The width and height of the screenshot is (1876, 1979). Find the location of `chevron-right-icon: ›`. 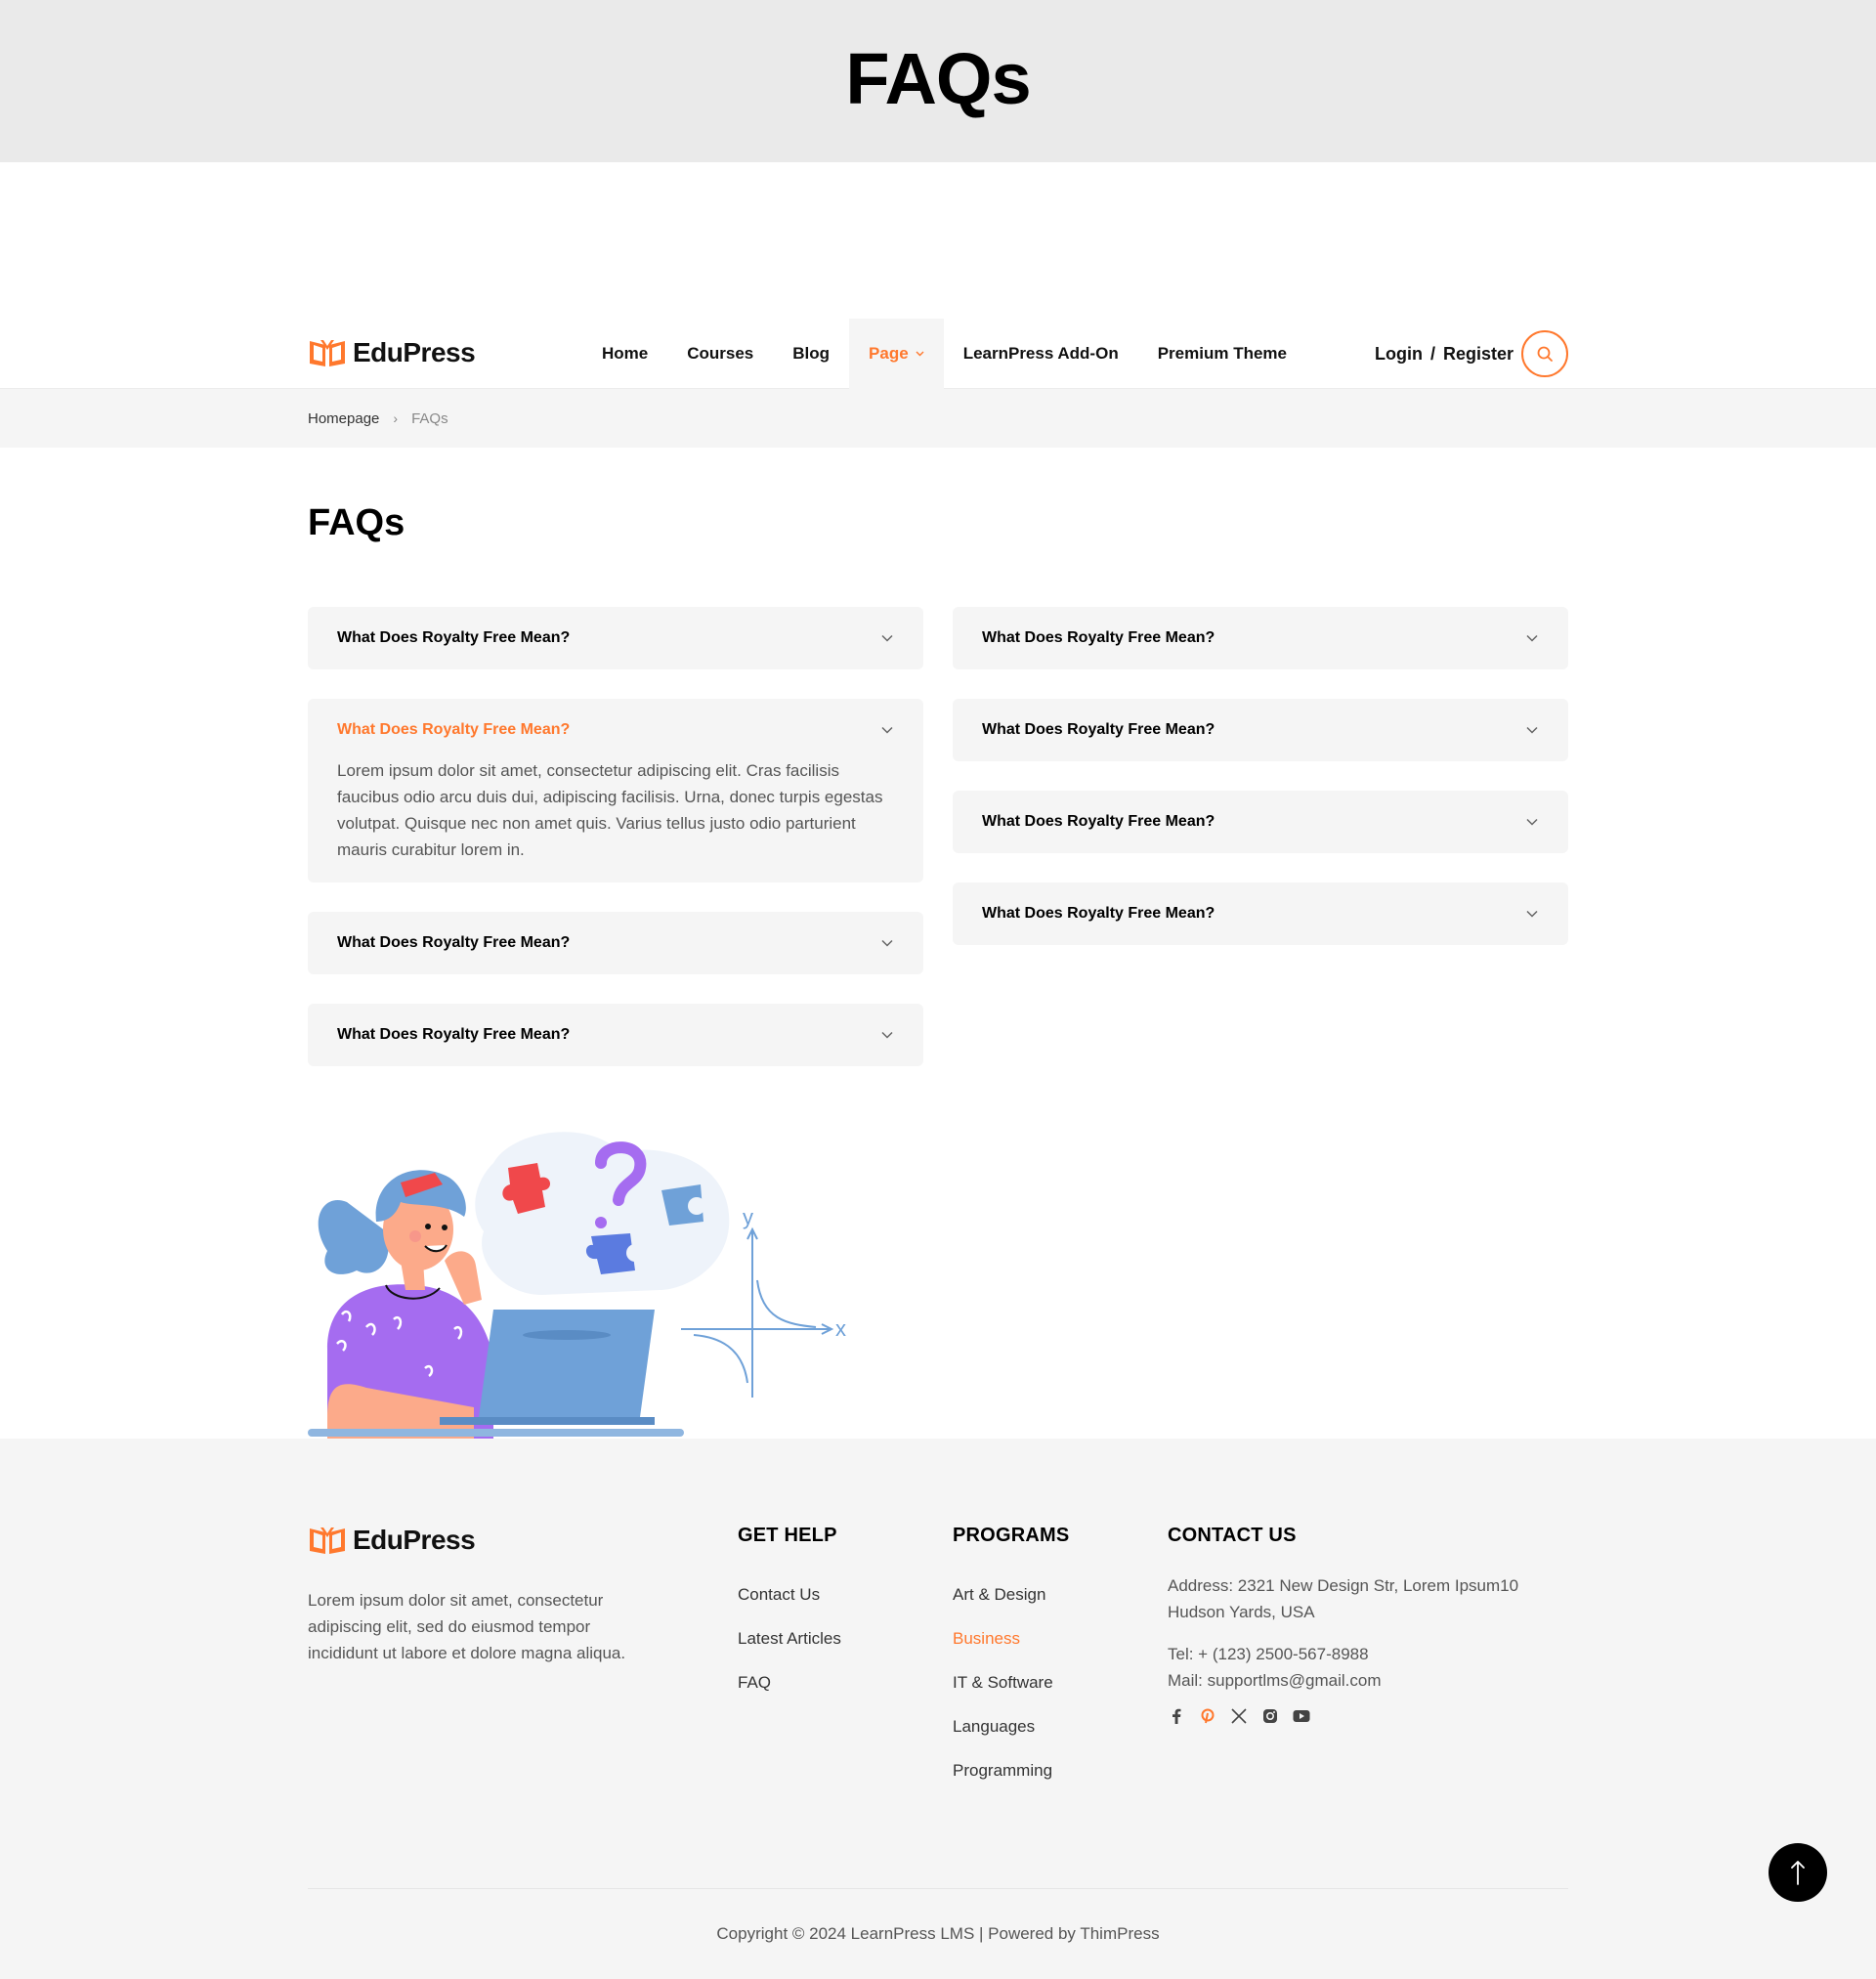

chevron-right-icon: › is located at coordinates (396, 418).